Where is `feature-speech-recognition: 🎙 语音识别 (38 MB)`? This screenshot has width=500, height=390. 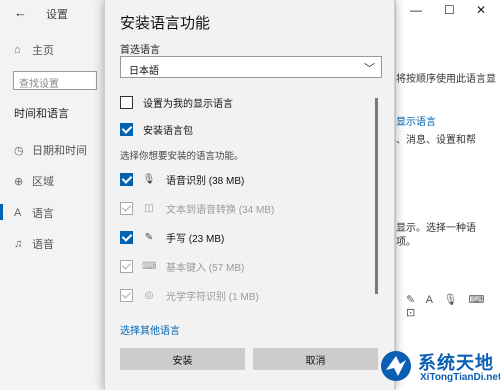 feature-speech-recognition: 🎙 语音识别 (38 MB) is located at coordinates (182, 179).